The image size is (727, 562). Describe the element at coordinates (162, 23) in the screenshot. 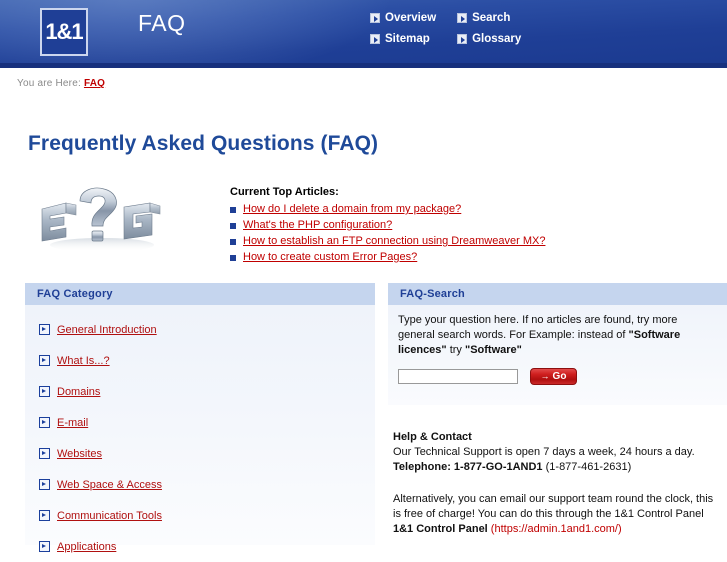

I see `page-header-title: FAQ` at that location.